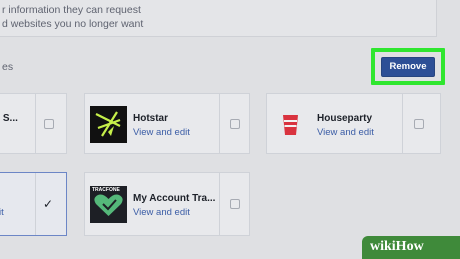 The image size is (460, 259). I want to click on remove-button: Remove, so click(408, 67).